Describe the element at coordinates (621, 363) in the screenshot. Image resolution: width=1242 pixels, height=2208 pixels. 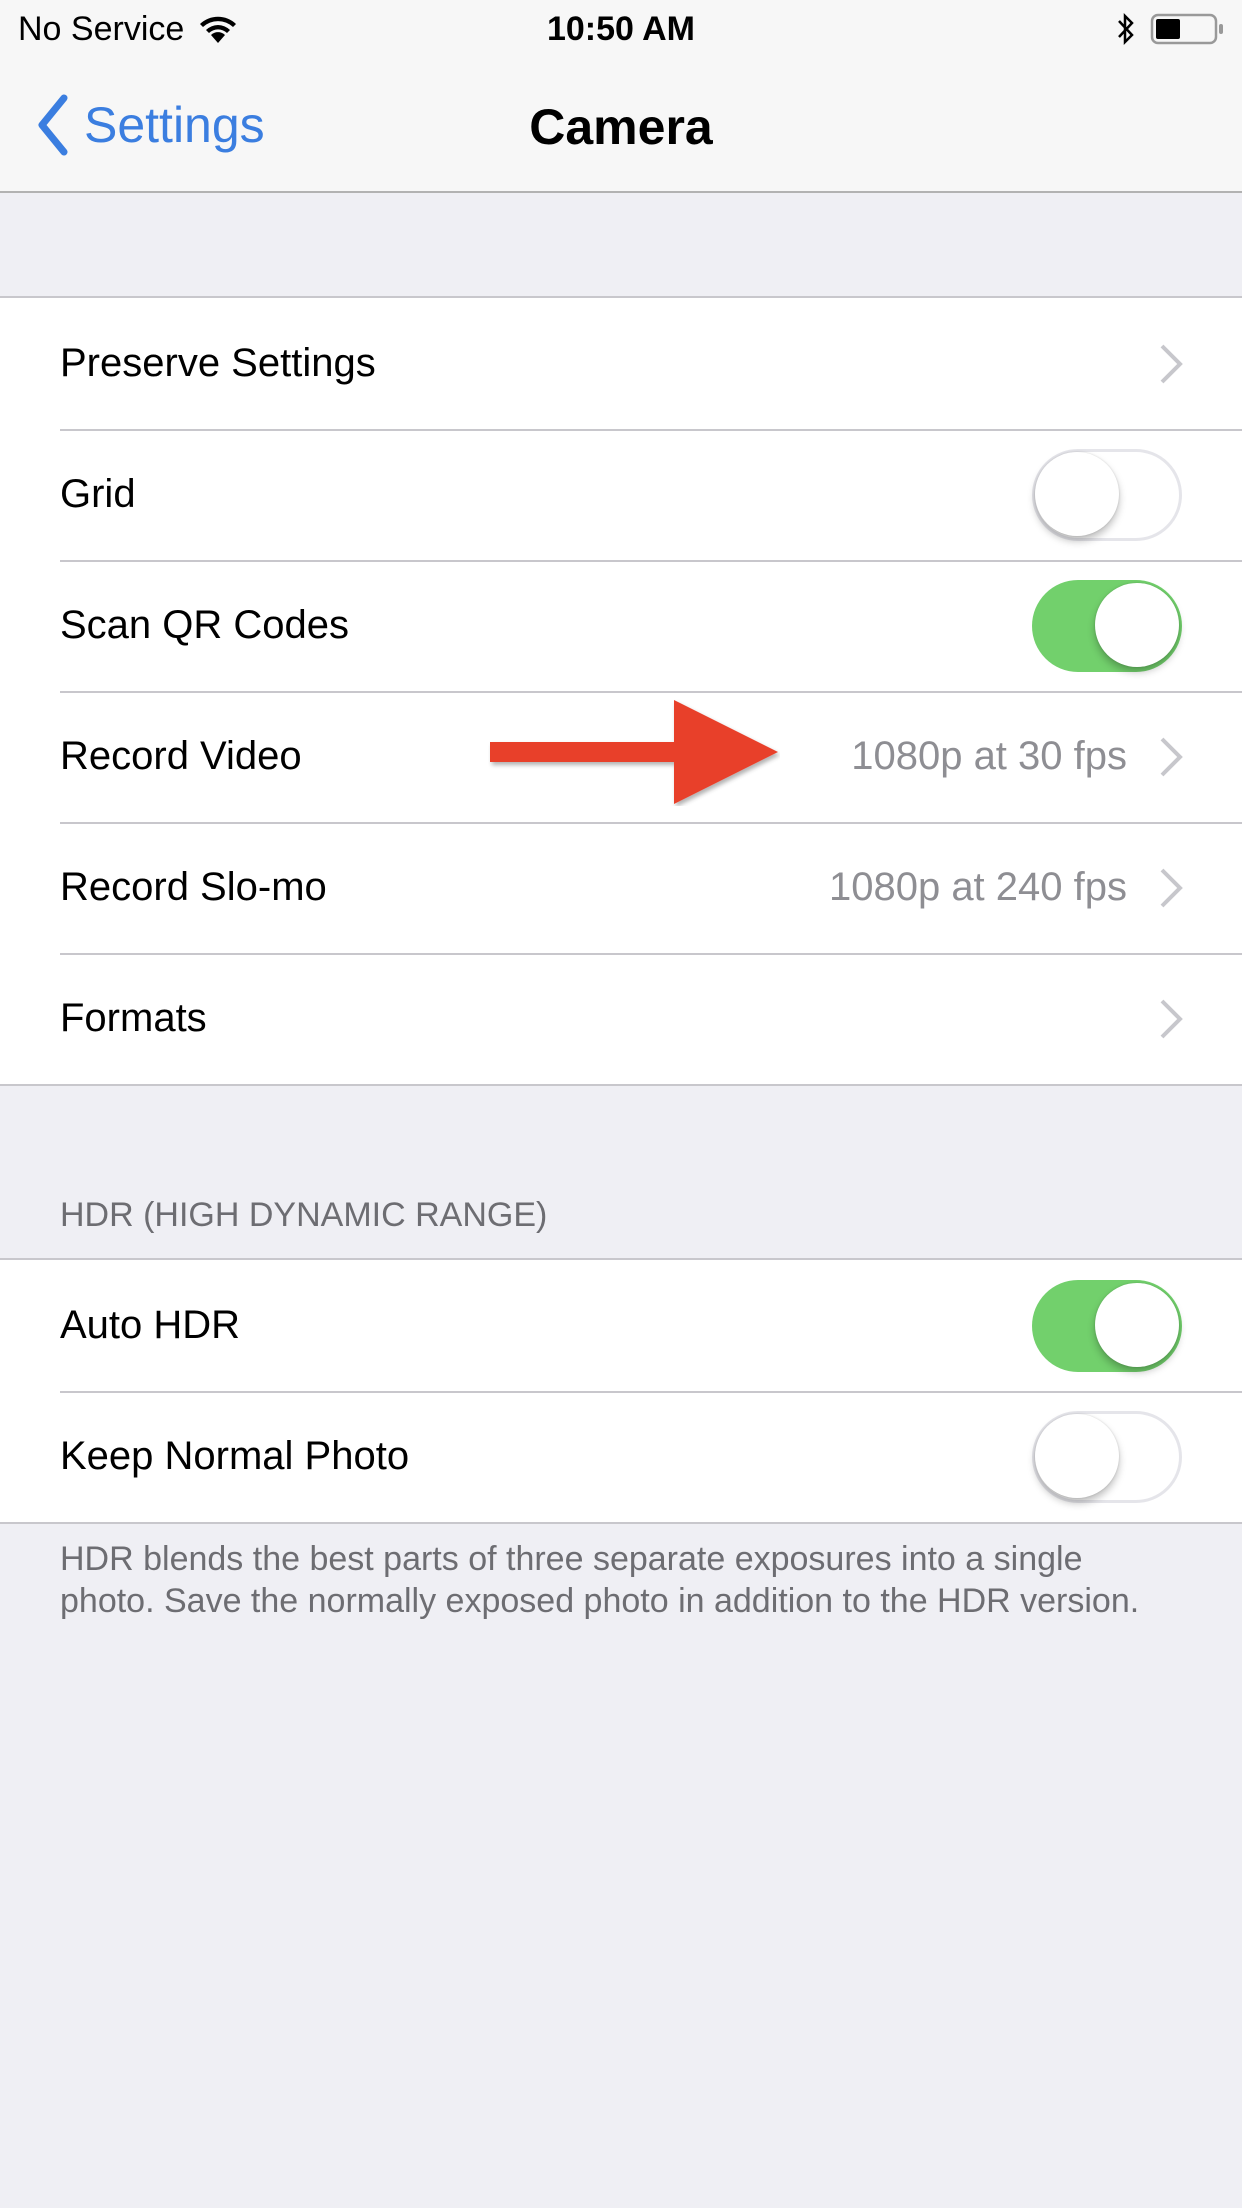
I see `preserve-settings-row: Preserve Settings` at that location.